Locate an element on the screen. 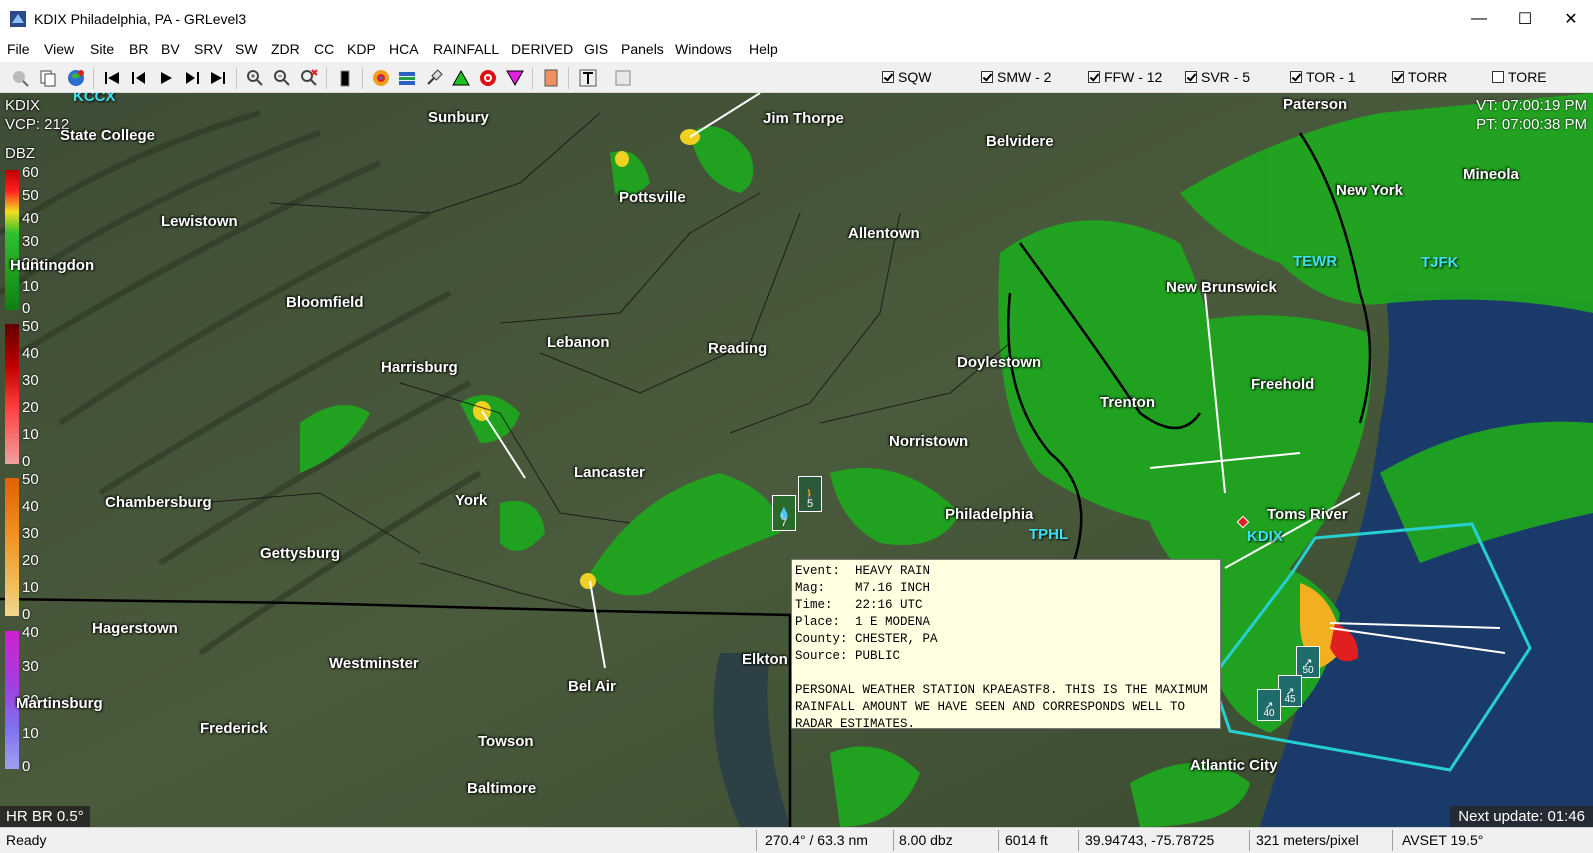  next-frame-button is located at coordinates (192, 78).